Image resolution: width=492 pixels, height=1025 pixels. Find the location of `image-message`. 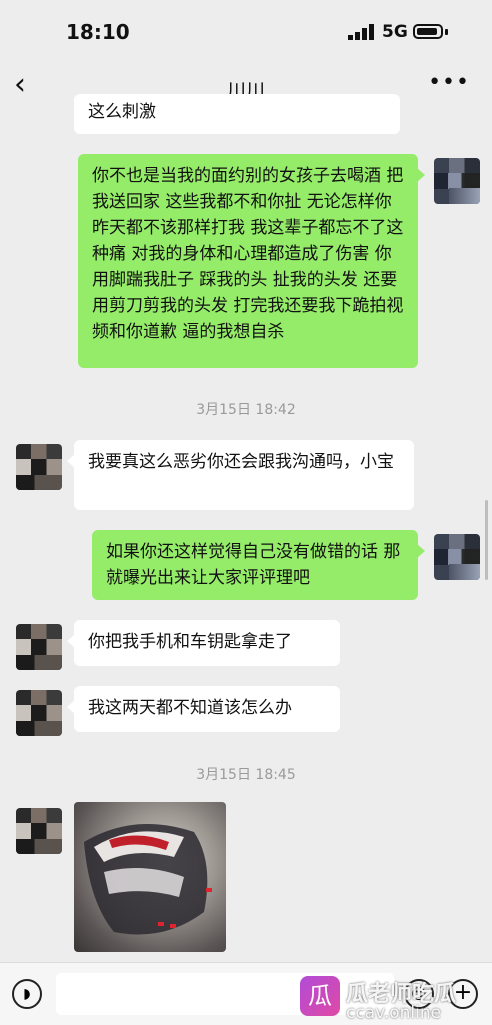

image-message is located at coordinates (150, 877).